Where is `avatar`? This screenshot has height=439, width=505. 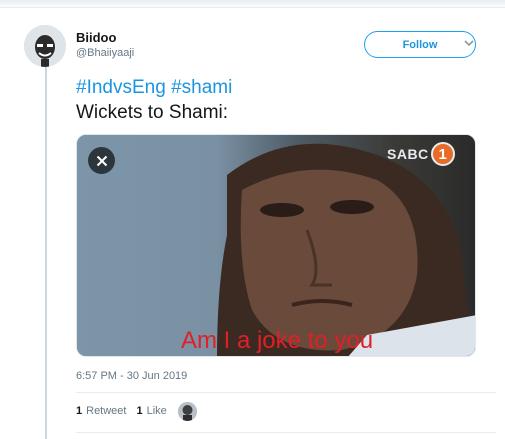
avatar is located at coordinates (45, 46).